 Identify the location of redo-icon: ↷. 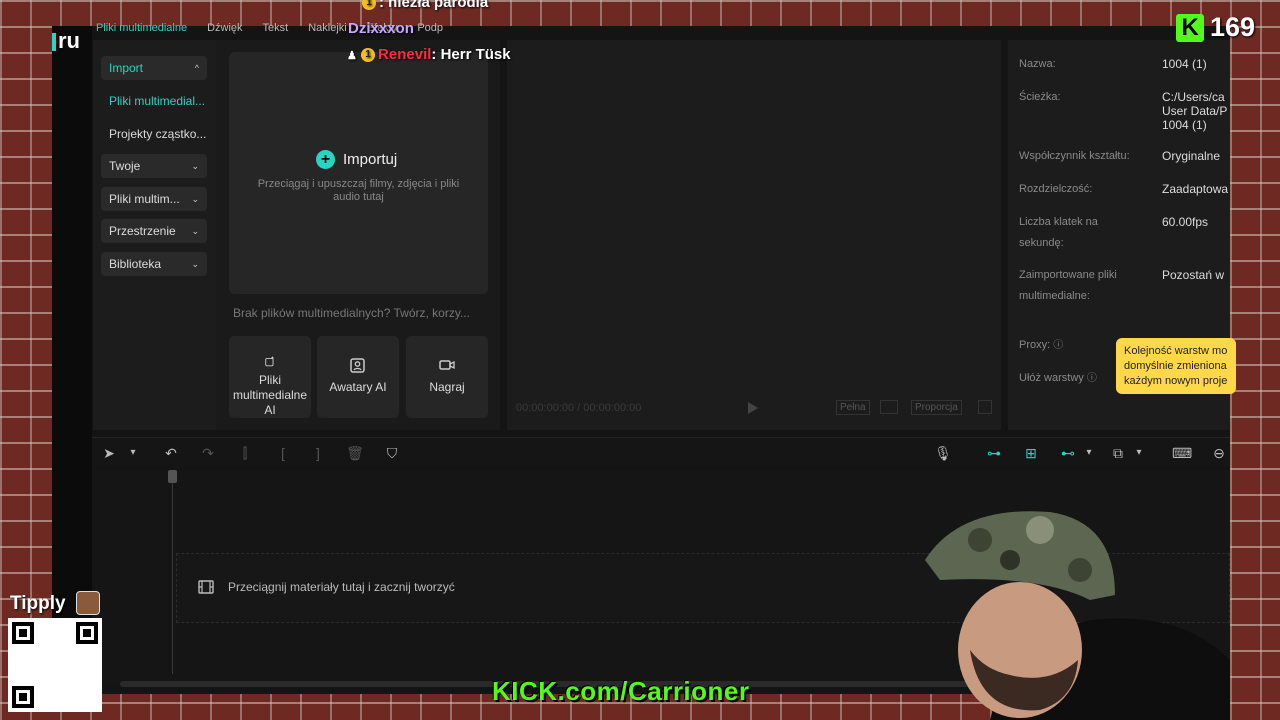
(208, 453).